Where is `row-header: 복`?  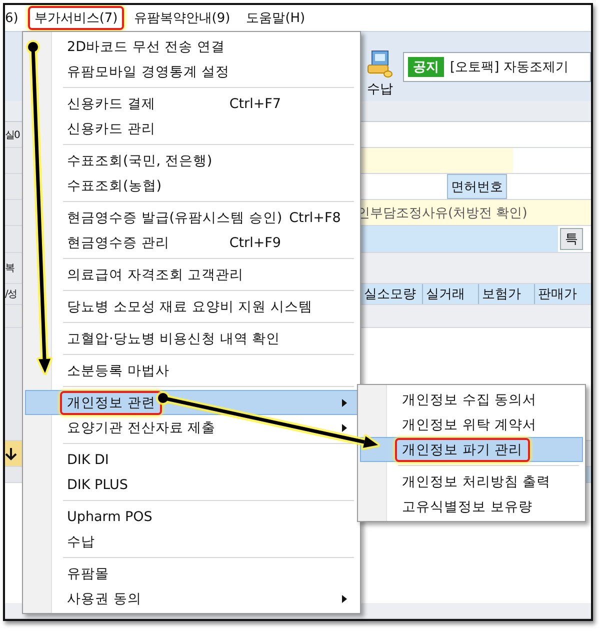 row-header: 복 is located at coordinates (14, 268).